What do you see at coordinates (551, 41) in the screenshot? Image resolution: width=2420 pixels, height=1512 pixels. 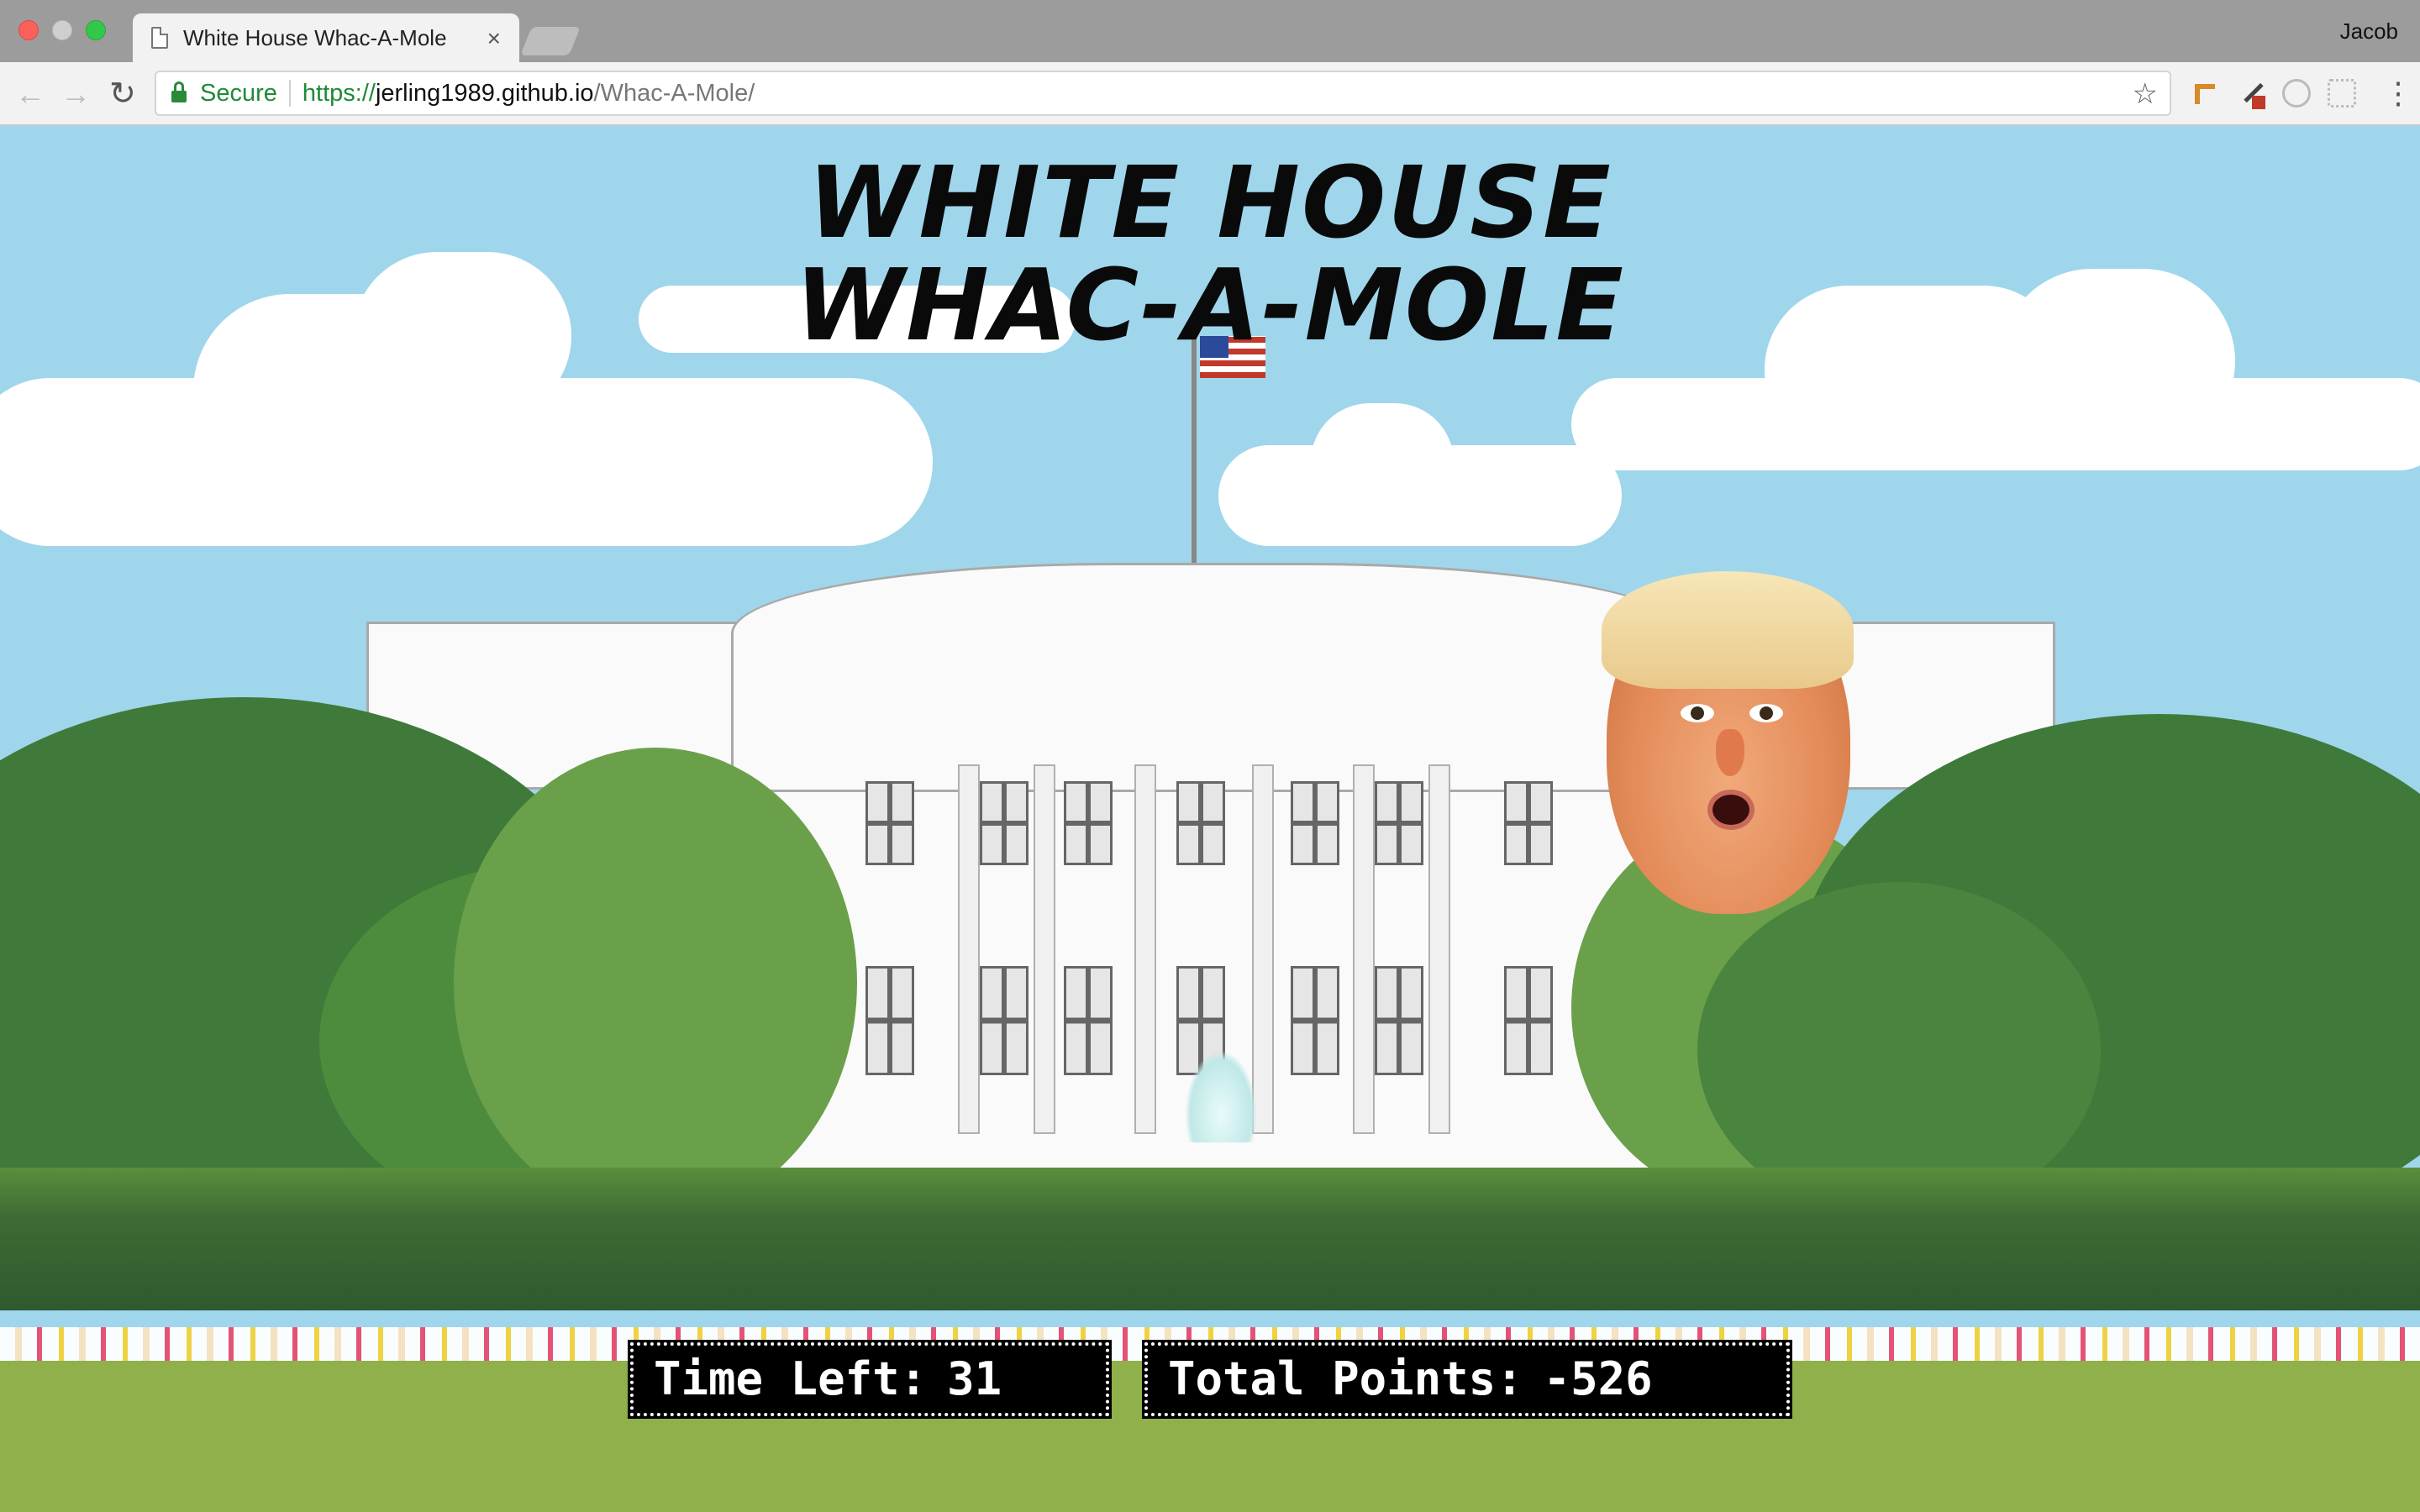 I see `new-tab-button` at bounding box center [551, 41].